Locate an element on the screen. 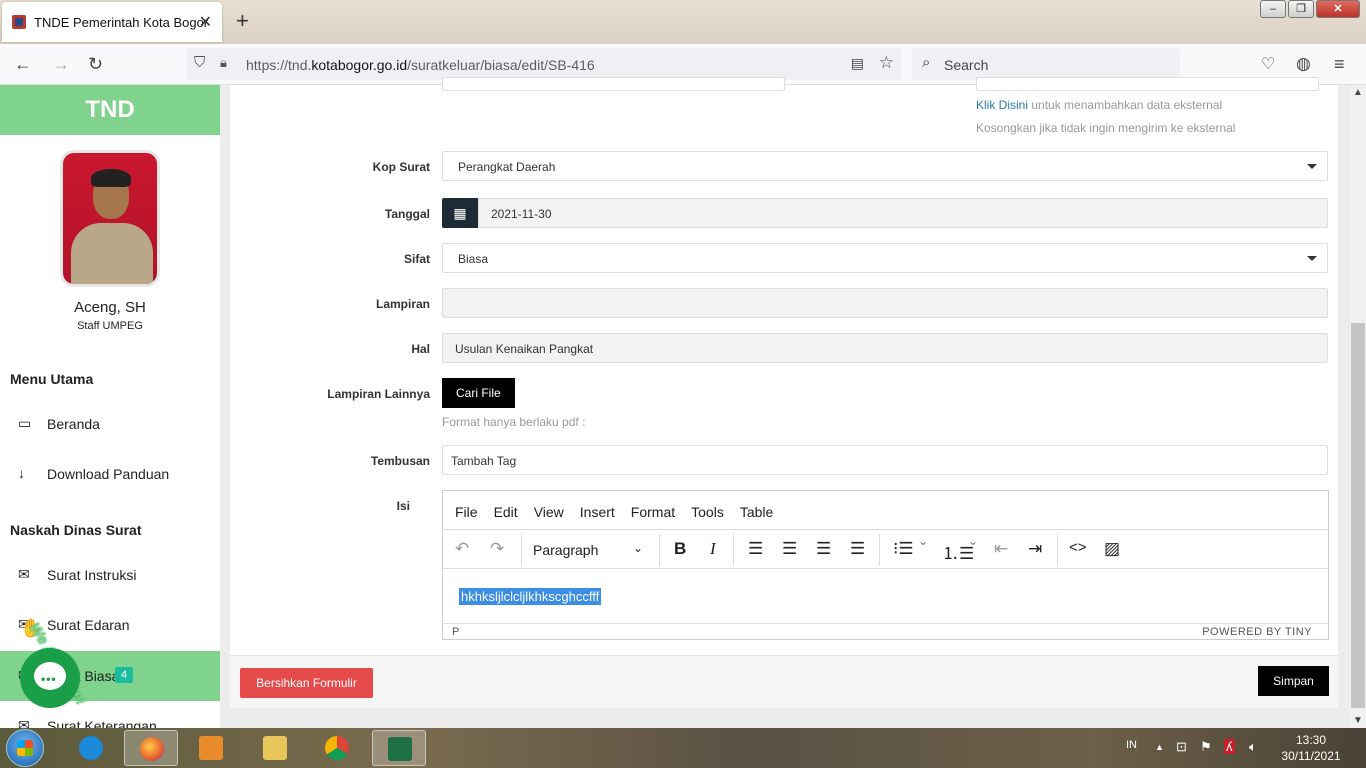  editor-content: hkhksljlclcljlkhkscghccfff is located at coordinates (530, 596).